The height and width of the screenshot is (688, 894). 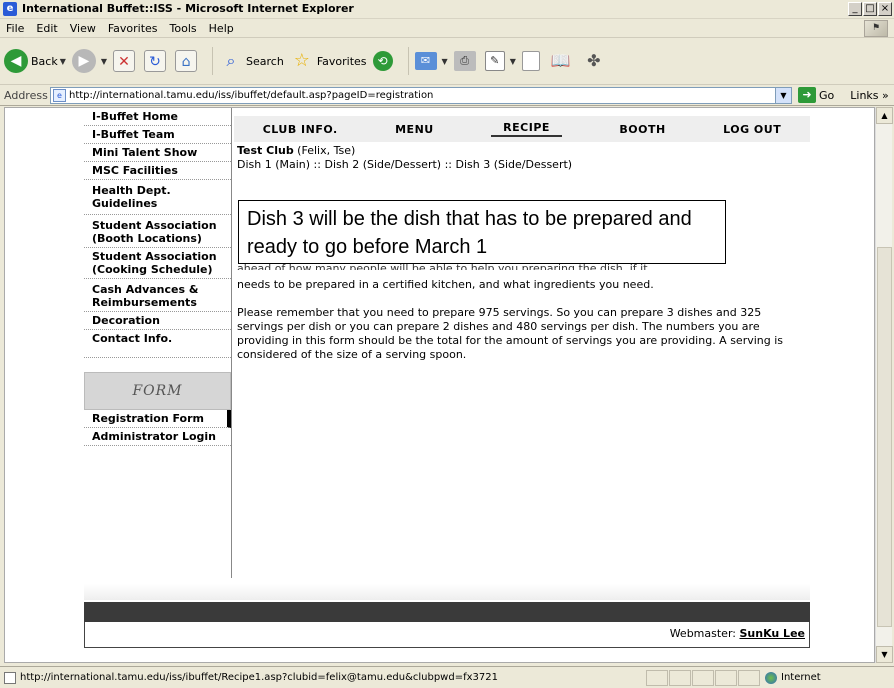 I want to click on blank-page-icon, so click(x=530, y=61).